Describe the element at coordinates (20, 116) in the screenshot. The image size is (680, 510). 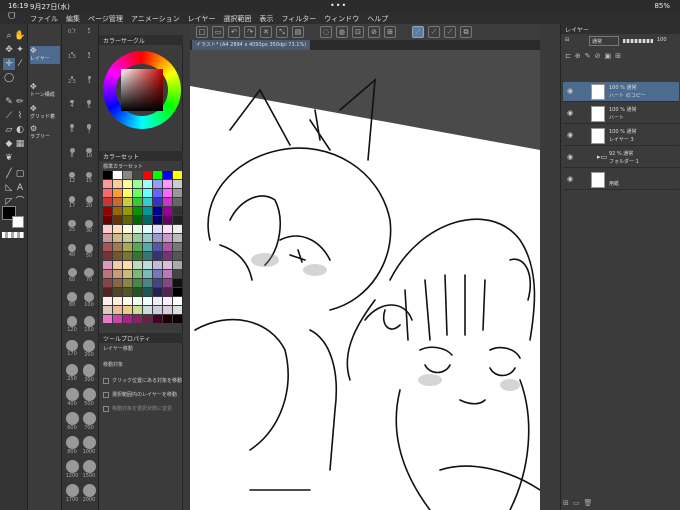
I see `airbrush-icon: ⌇` at that location.